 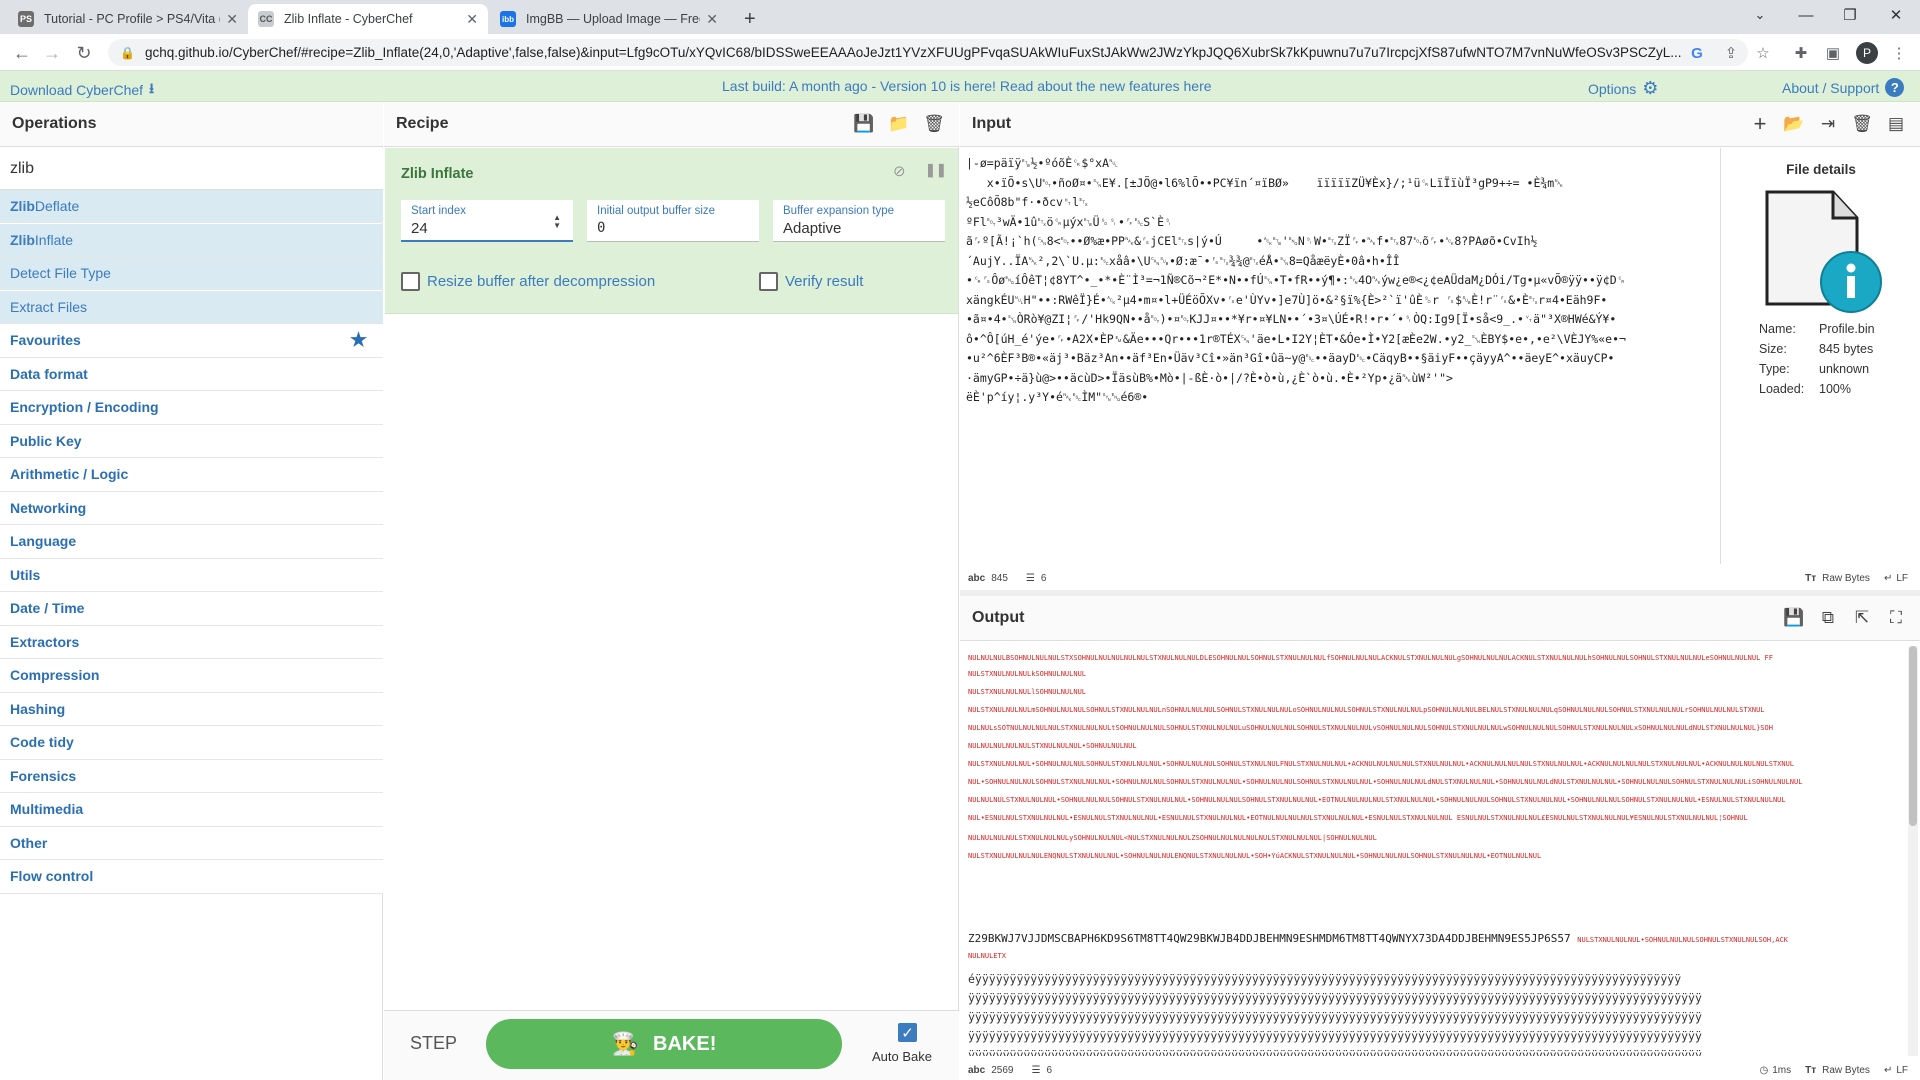 What do you see at coordinates (1833, 53) in the screenshot?
I see `side-panel-icon: ▣` at bounding box center [1833, 53].